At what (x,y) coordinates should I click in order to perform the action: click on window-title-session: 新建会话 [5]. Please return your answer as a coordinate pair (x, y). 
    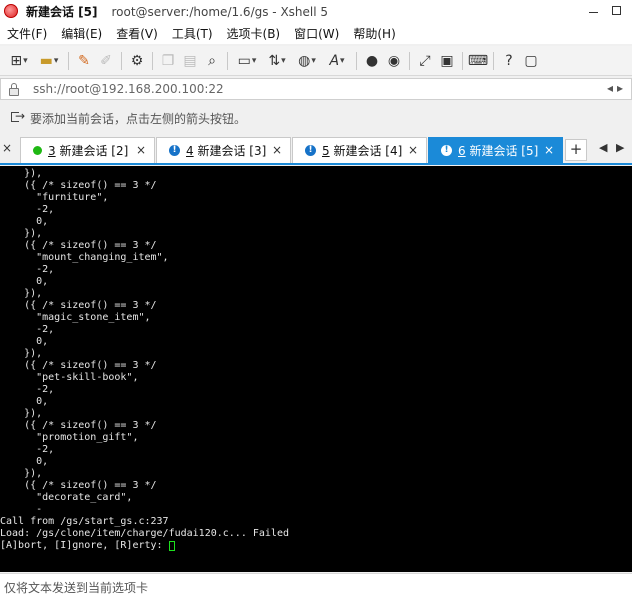
    Looking at the image, I should click on (62, 11).